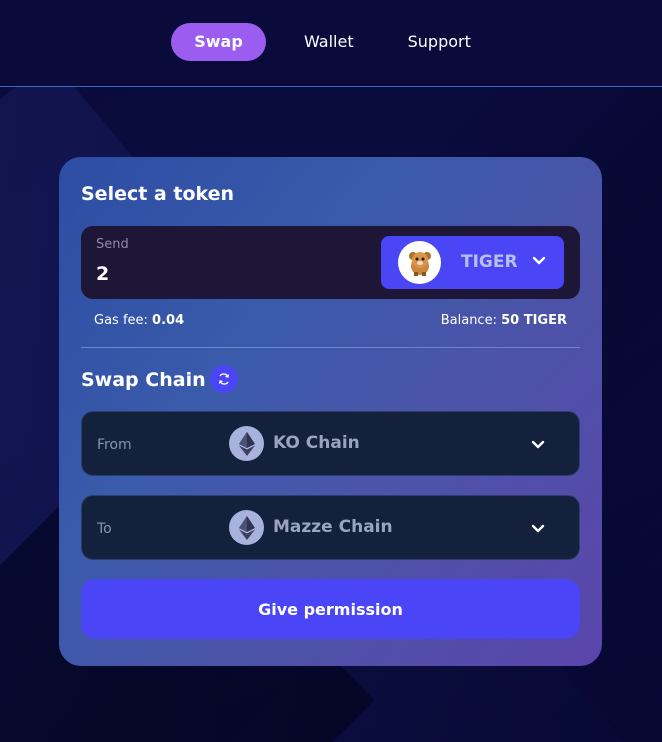 The height and width of the screenshot is (742, 662). What do you see at coordinates (158, 194) in the screenshot?
I see `card-title: Select a token` at bounding box center [158, 194].